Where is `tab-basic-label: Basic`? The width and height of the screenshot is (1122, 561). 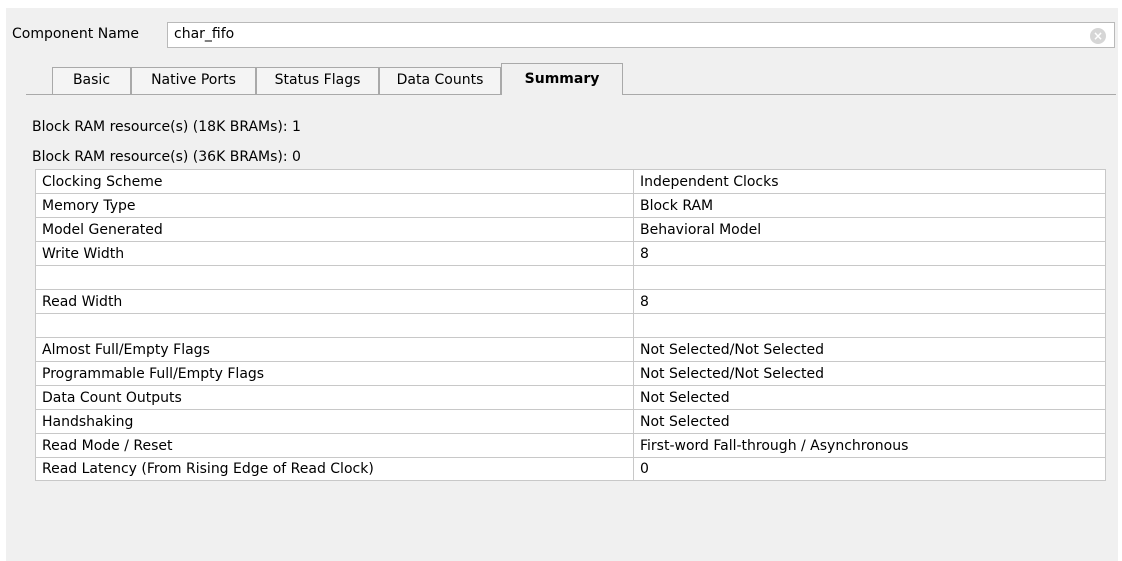
tab-basic-label: Basic is located at coordinates (91, 80).